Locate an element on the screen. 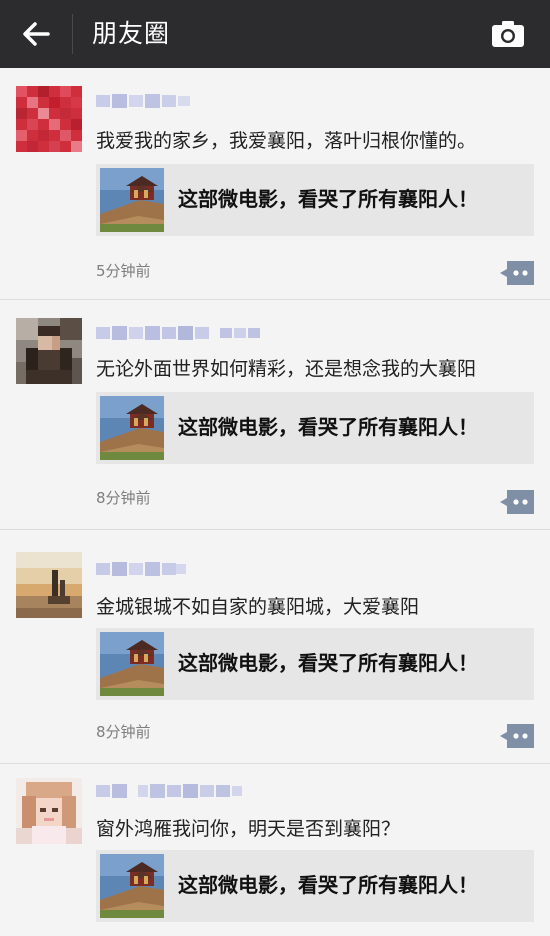 Image resolution: width=550 pixels, height=936 pixels. back-button is located at coordinates (36, 34).